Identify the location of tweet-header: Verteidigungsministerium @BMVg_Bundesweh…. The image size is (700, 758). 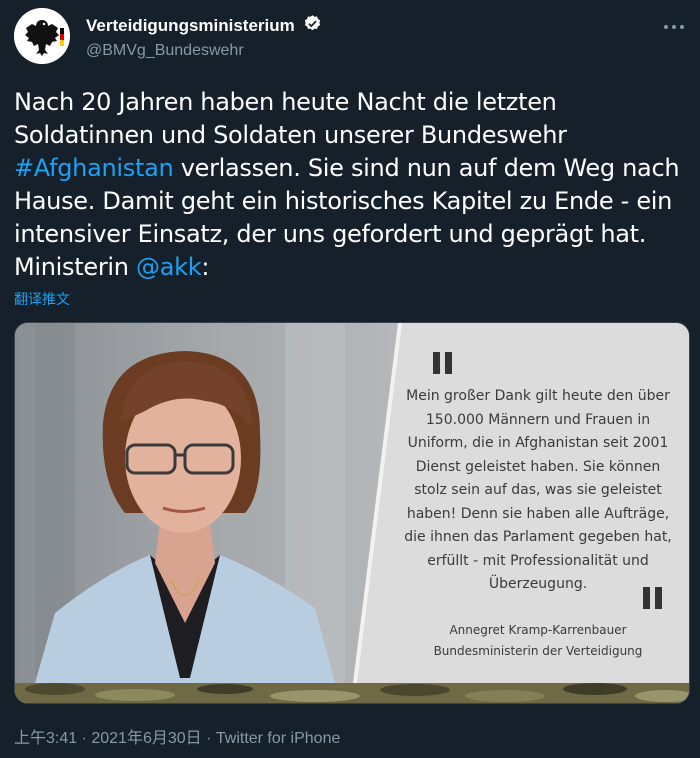
(350, 36).